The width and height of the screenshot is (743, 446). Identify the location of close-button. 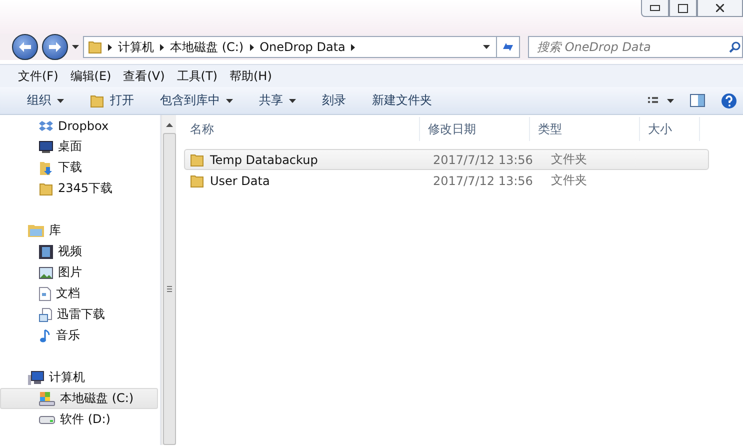
(720, 8).